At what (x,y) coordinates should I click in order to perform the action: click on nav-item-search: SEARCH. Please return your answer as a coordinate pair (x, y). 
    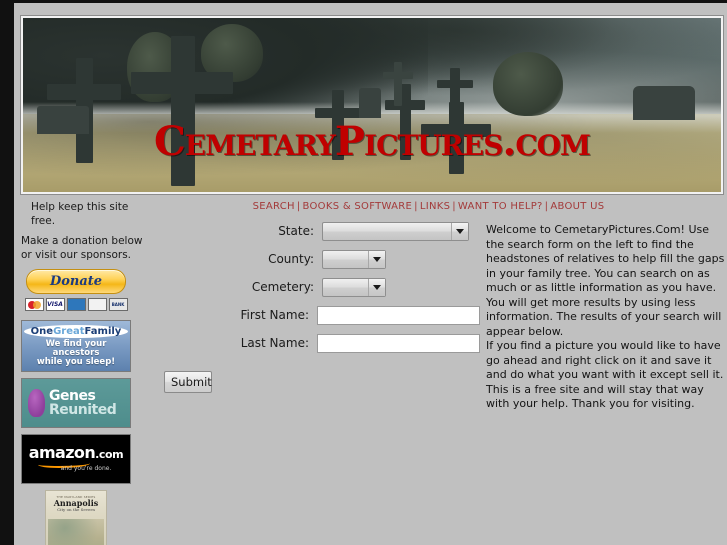
    Looking at the image, I should click on (274, 206).